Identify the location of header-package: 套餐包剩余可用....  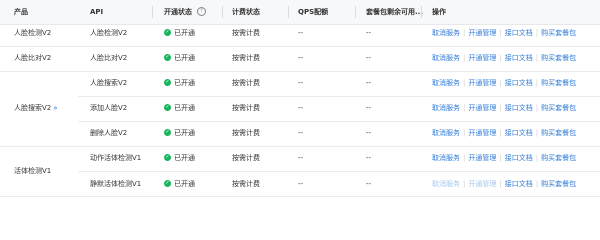
(394, 12).